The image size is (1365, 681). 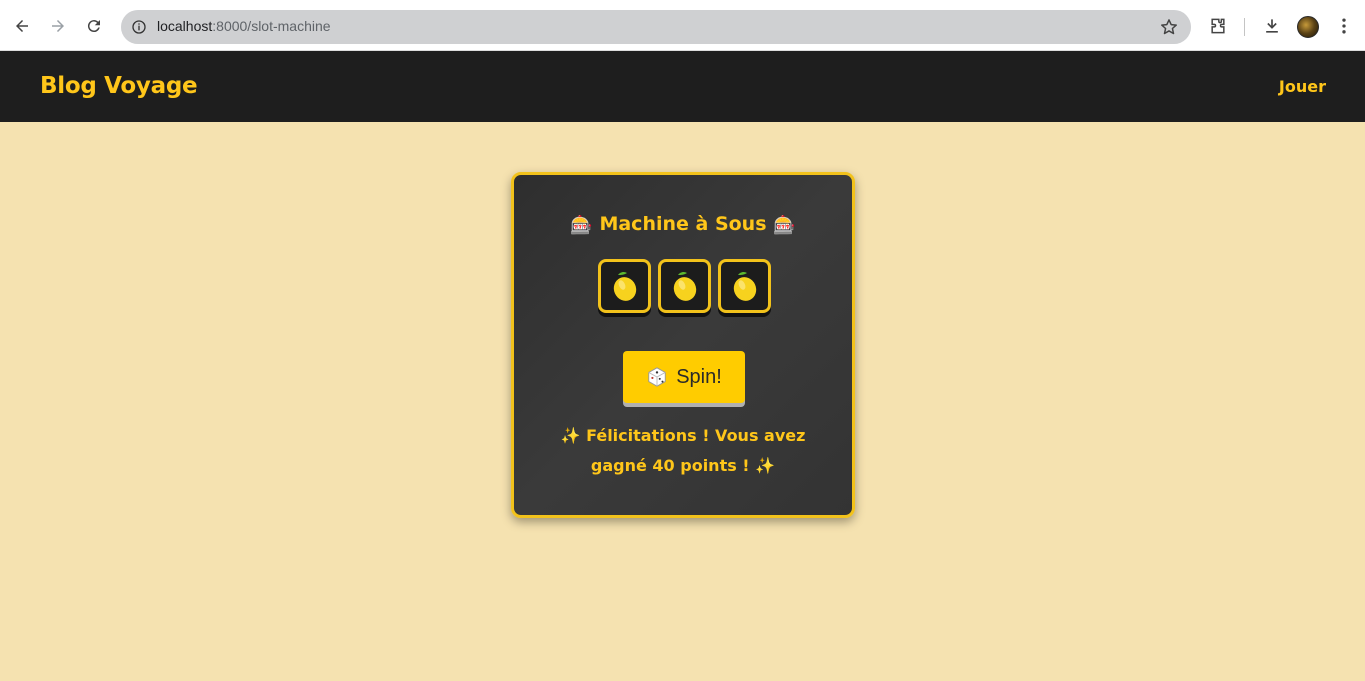 I want to click on reload-icon, so click(x=94, y=26).